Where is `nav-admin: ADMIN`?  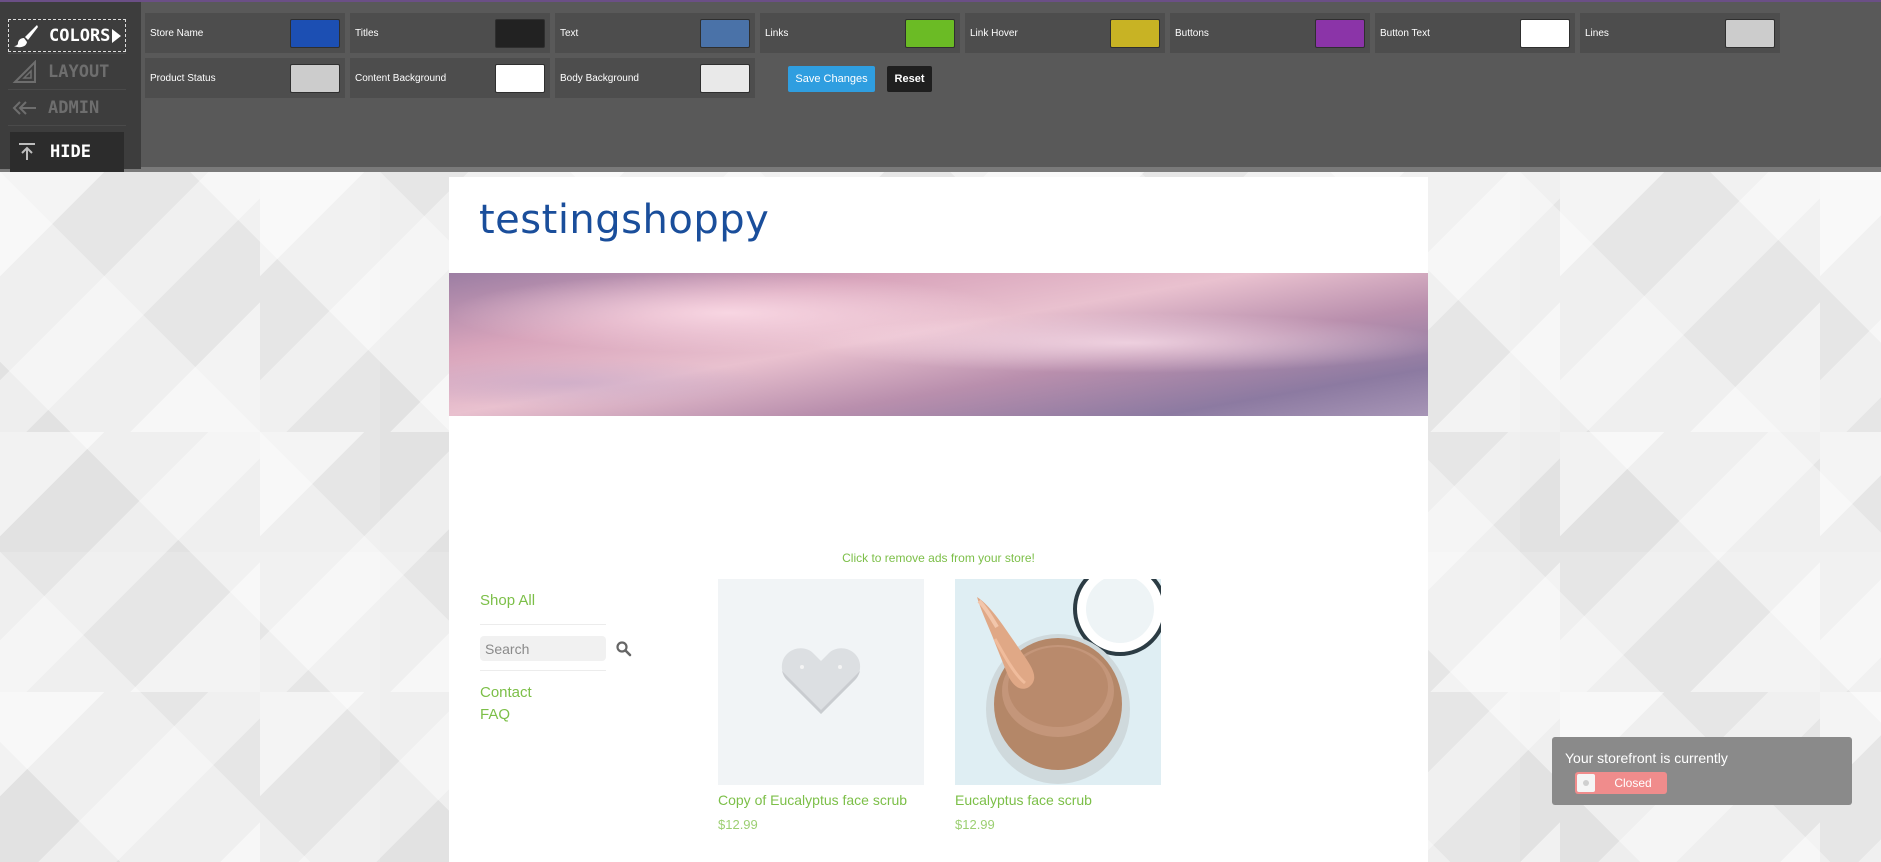 nav-admin: ADMIN is located at coordinates (67, 107).